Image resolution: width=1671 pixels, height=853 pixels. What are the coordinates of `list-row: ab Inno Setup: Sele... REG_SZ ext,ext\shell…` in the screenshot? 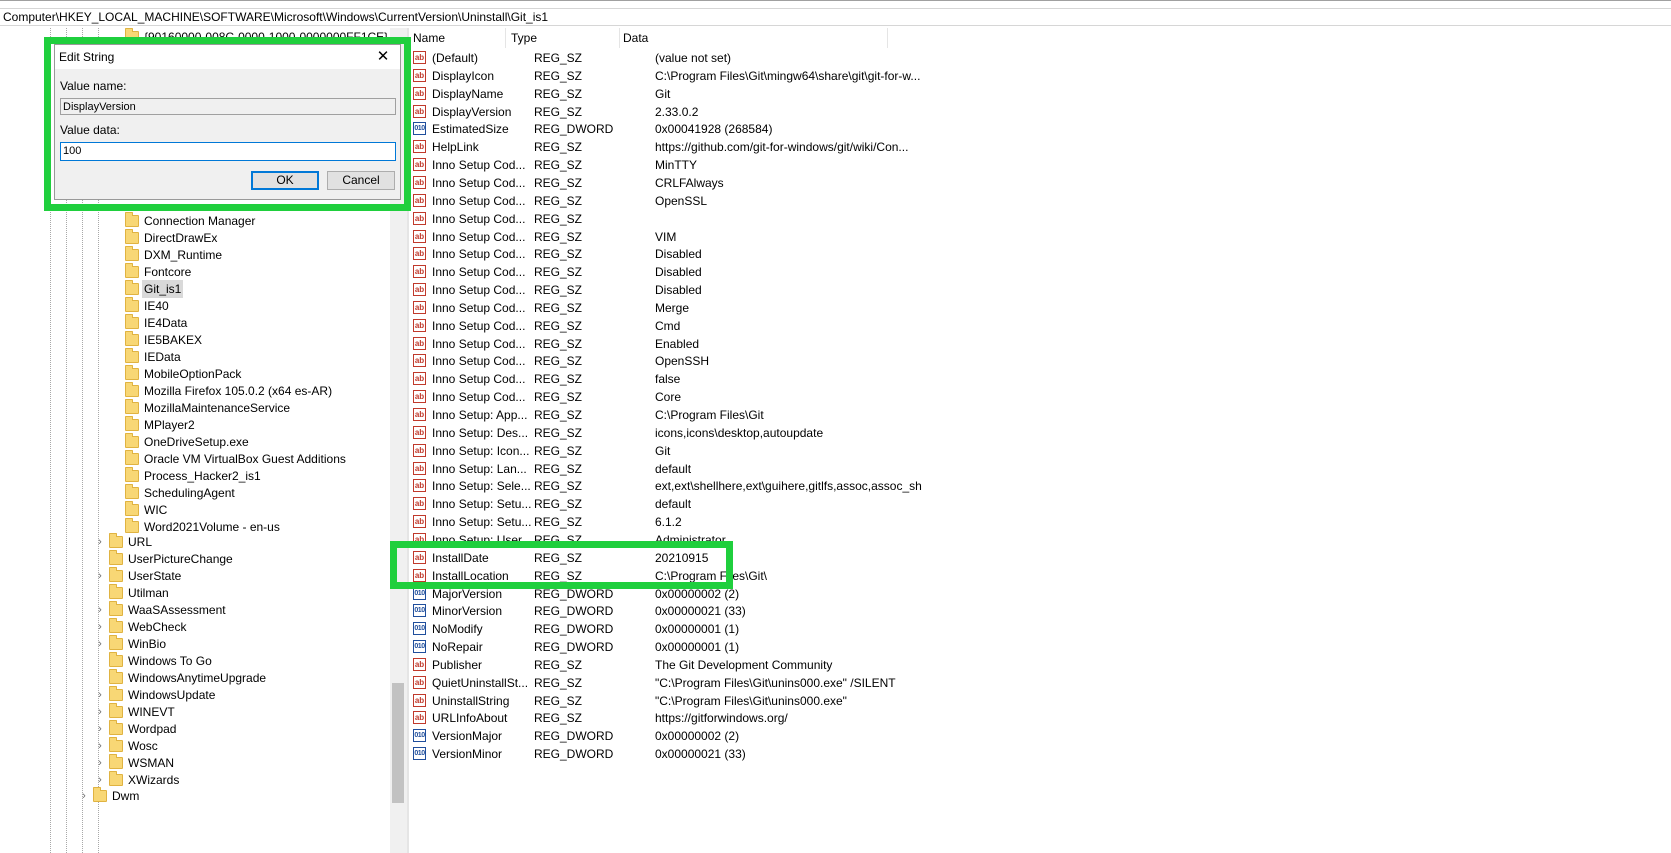 It's located at (859, 486).